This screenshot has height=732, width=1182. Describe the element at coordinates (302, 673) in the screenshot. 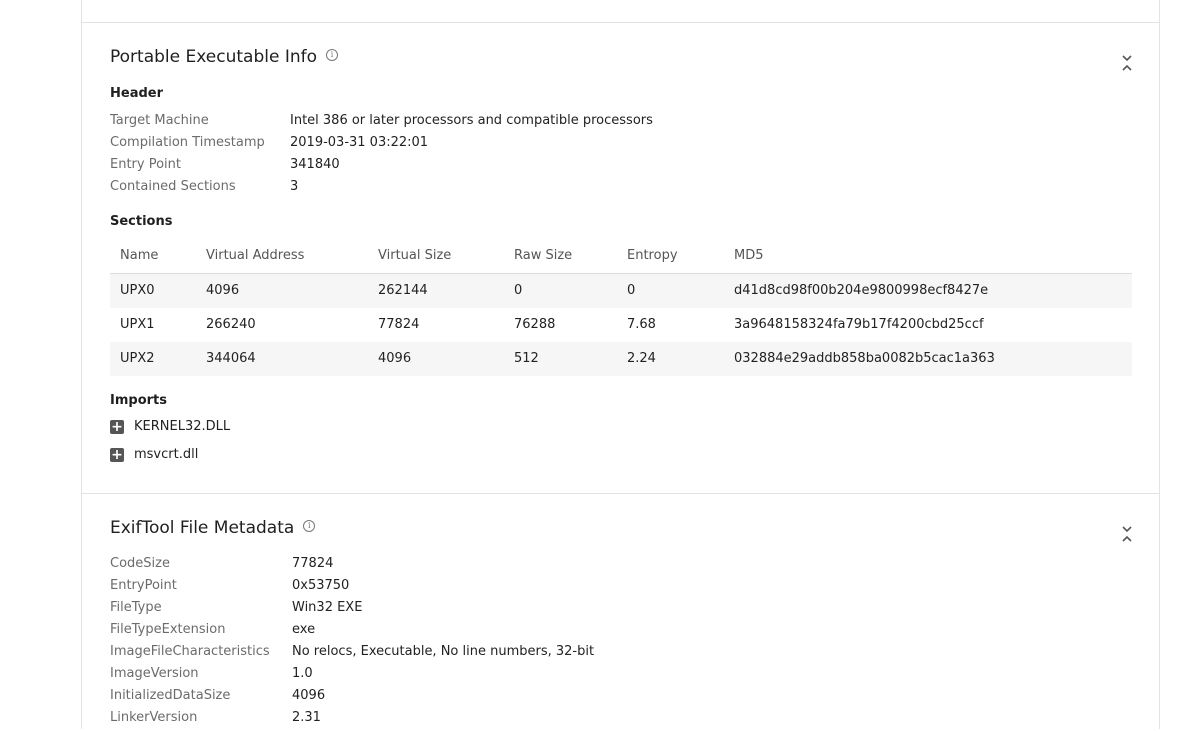

I see `exif-value: 1.0` at that location.